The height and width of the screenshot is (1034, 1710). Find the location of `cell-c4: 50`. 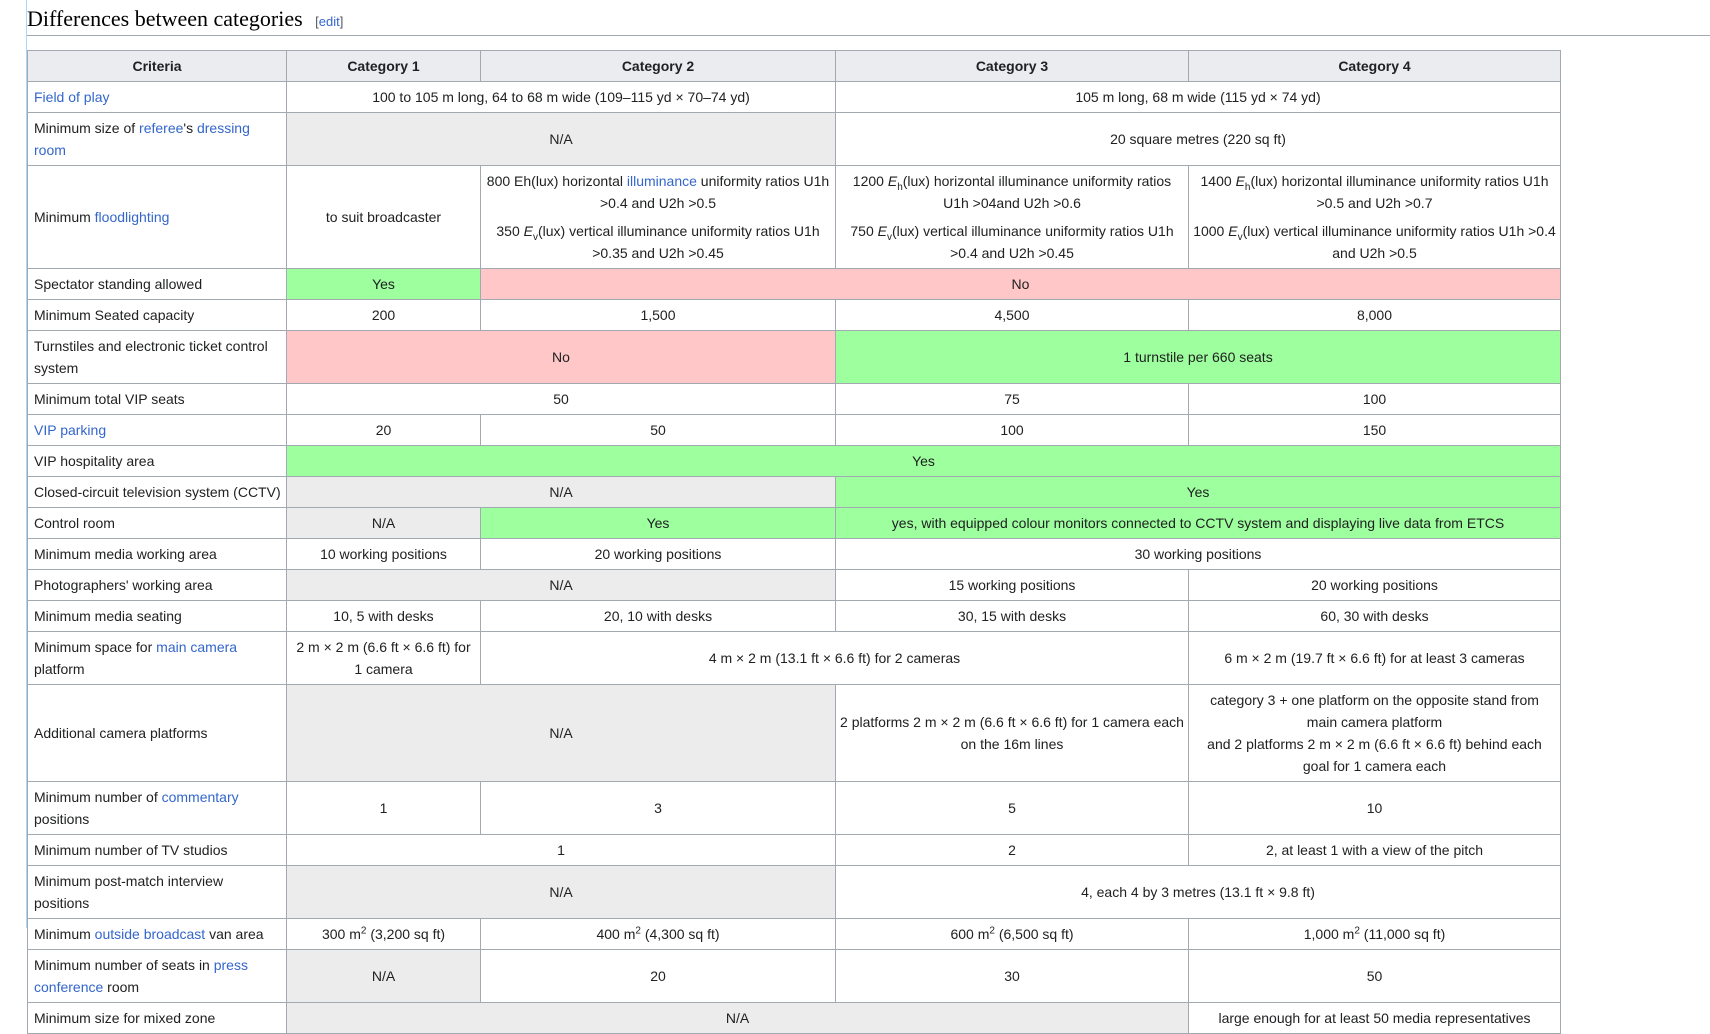

cell-c4: 50 is located at coordinates (1374, 976).